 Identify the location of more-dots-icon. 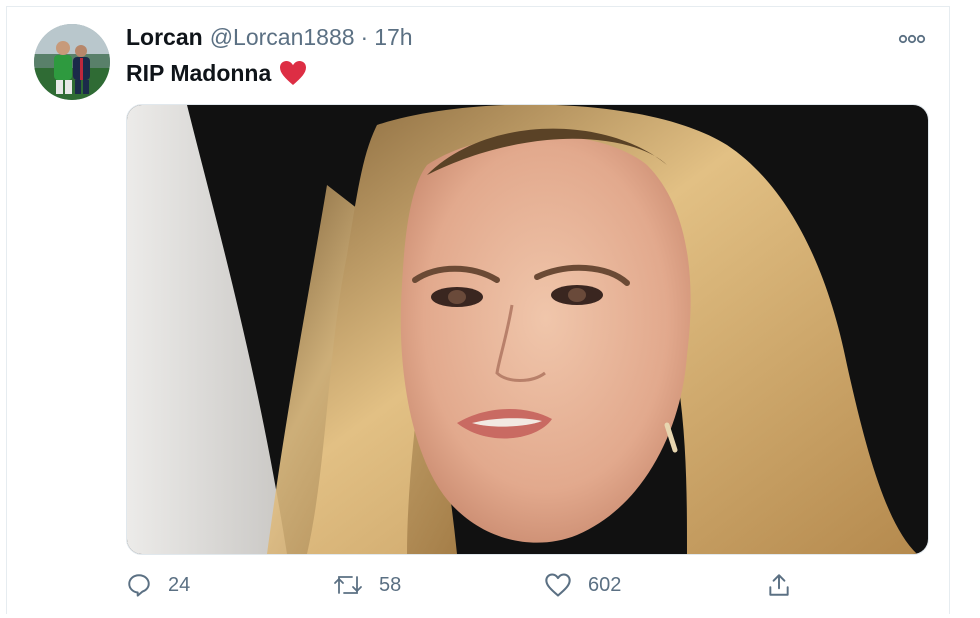
(912, 39).